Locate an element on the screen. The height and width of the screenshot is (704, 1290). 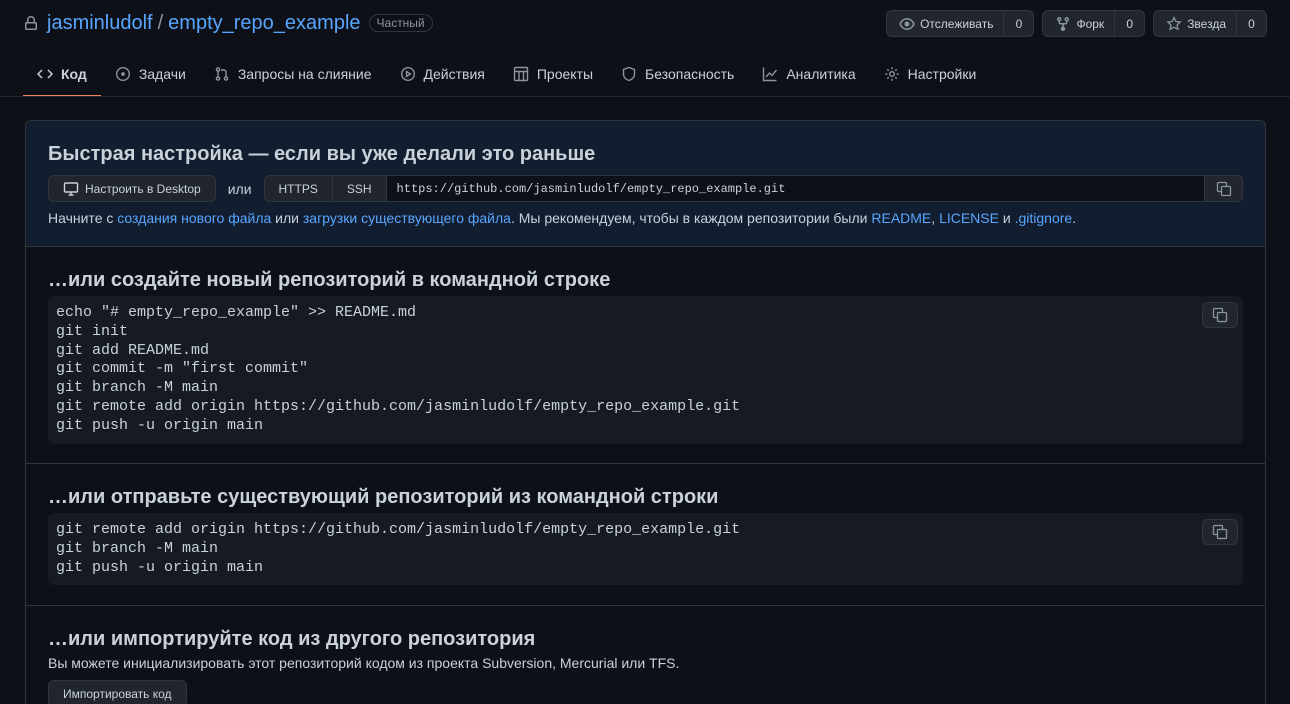
tab-label: Безопасность is located at coordinates (690, 74).